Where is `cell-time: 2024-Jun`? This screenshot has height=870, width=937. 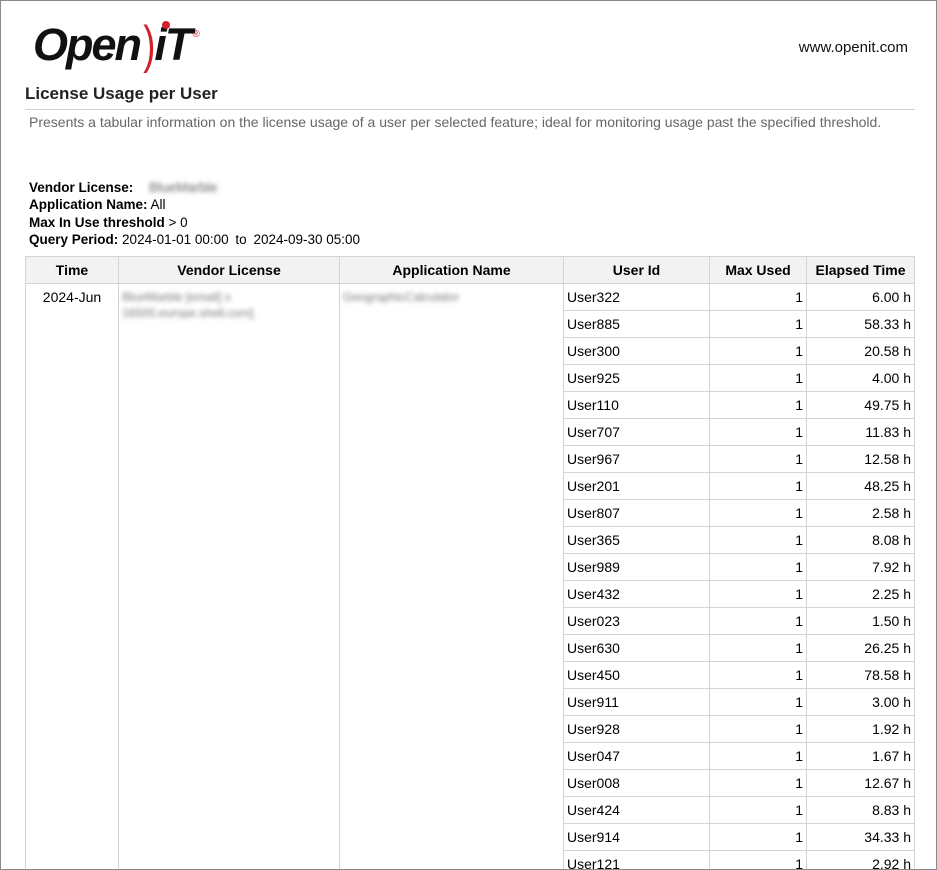
cell-time: 2024-Jun is located at coordinates (72, 576).